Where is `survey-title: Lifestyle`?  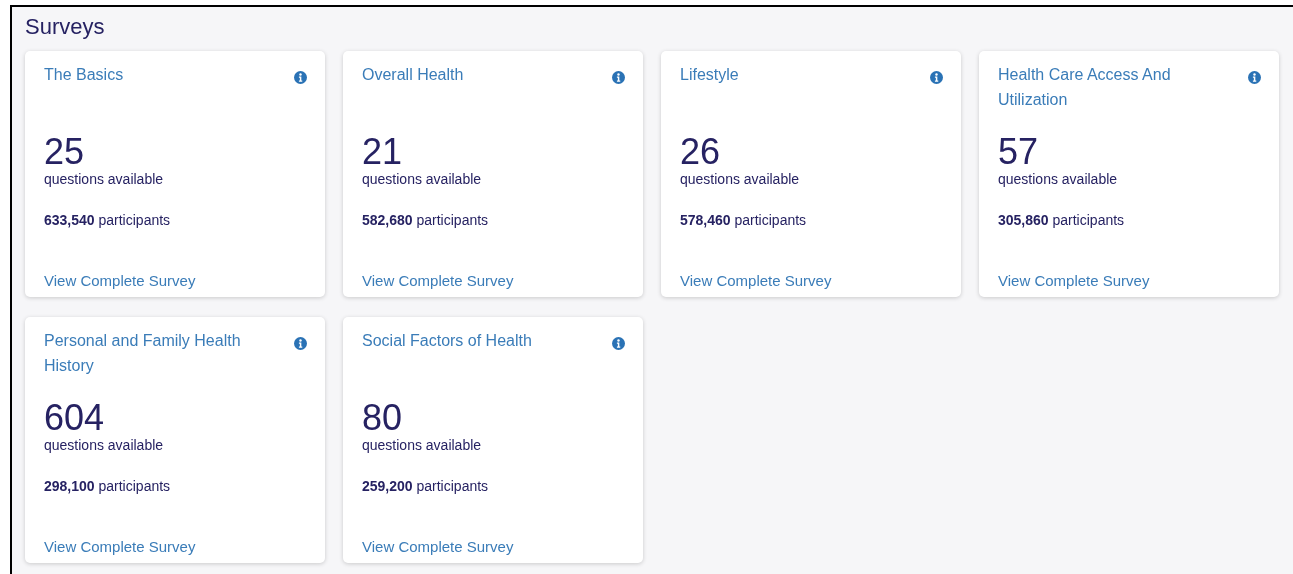 survey-title: Lifestyle is located at coordinates (710, 75).